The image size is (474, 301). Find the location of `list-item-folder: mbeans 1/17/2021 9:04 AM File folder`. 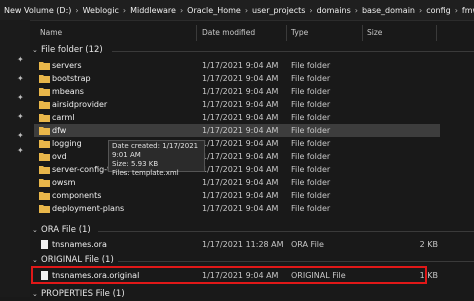

list-item-folder: mbeans 1/17/2021 9:04 AM File folder is located at coordinates (237, 91).